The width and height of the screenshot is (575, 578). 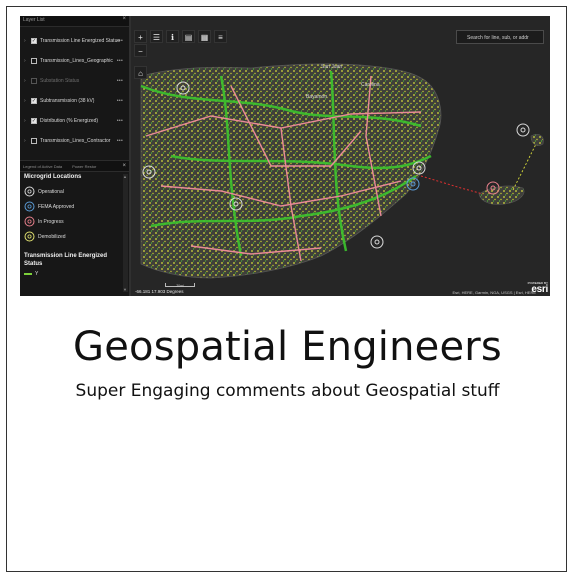 I want to click on page-title: Geospatial Engineers, so click(x=287, y=347).